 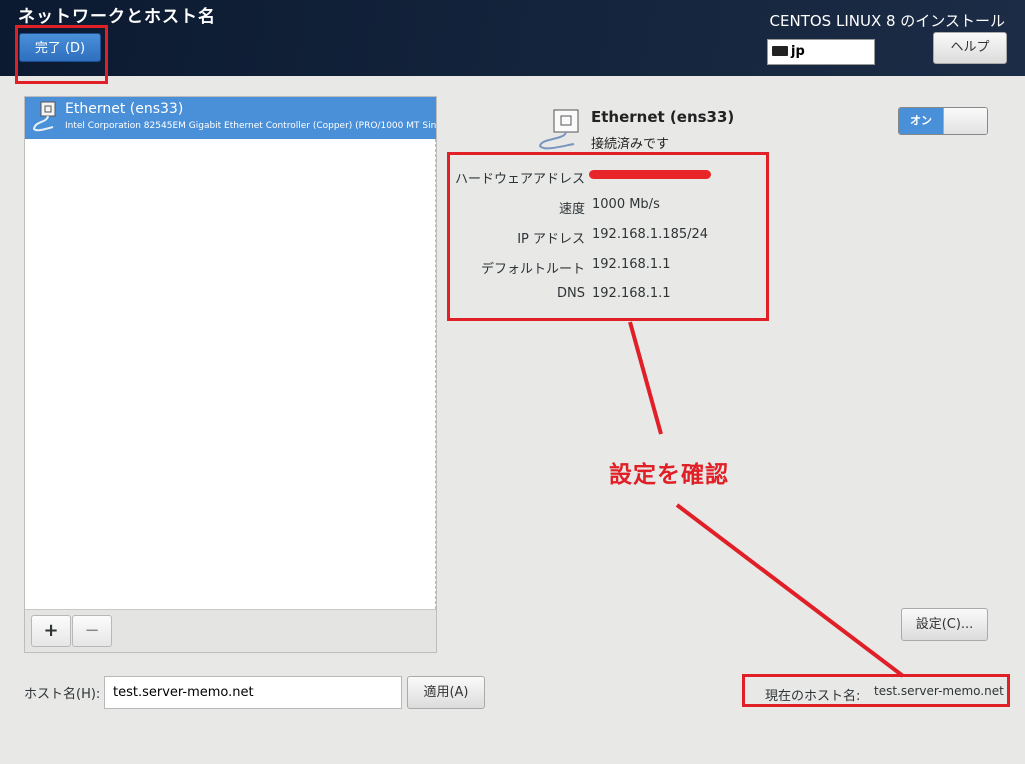 What do you see at coordinates (669, 475) in the screenshot?
I see `annotation-text: 設定を確認` at bounding box center [669, 475].